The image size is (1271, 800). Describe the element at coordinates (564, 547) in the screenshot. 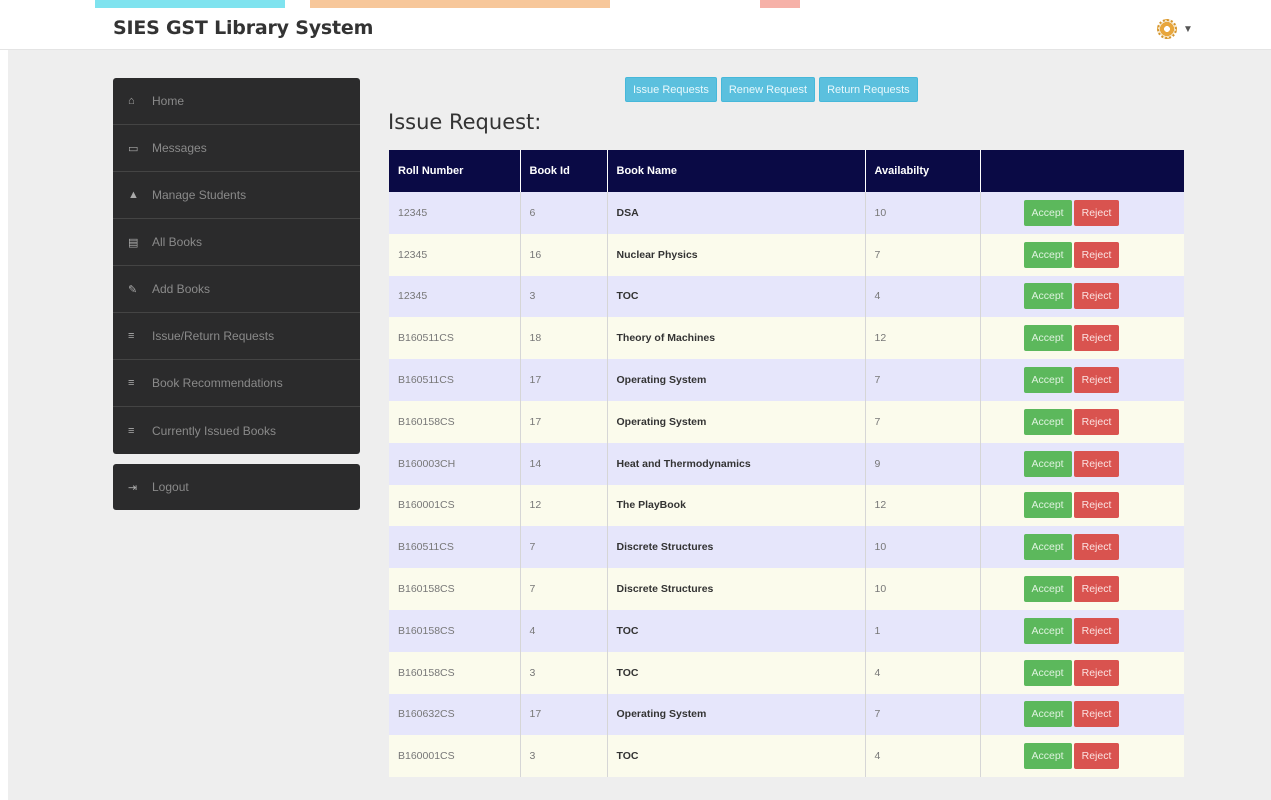

I see `book-id-cell: 7` at that location.